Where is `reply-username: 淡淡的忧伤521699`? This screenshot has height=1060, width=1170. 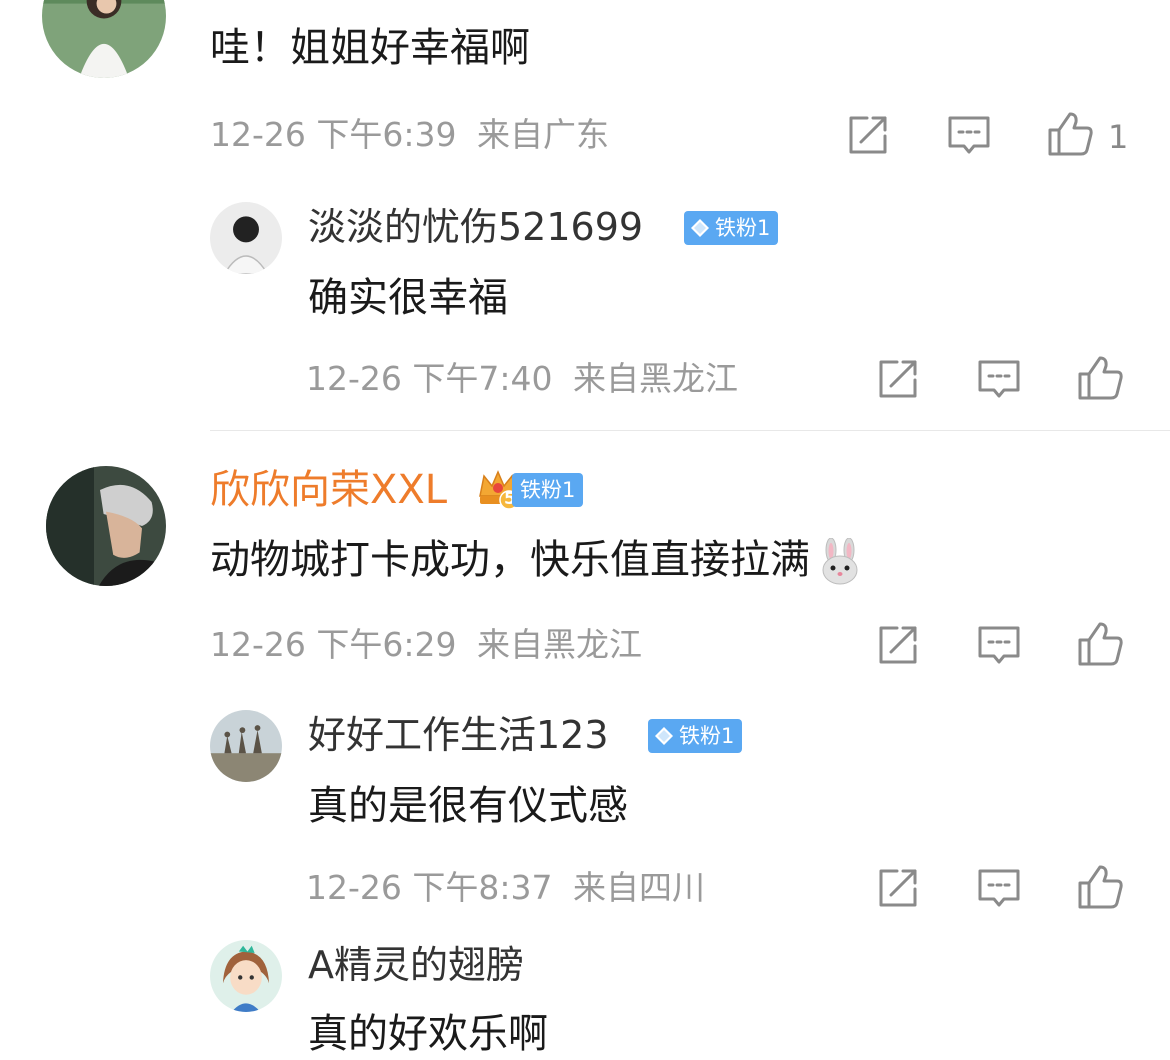 reply-username: 淡淡的忧伤521699 is located at coordinates (475, 227).